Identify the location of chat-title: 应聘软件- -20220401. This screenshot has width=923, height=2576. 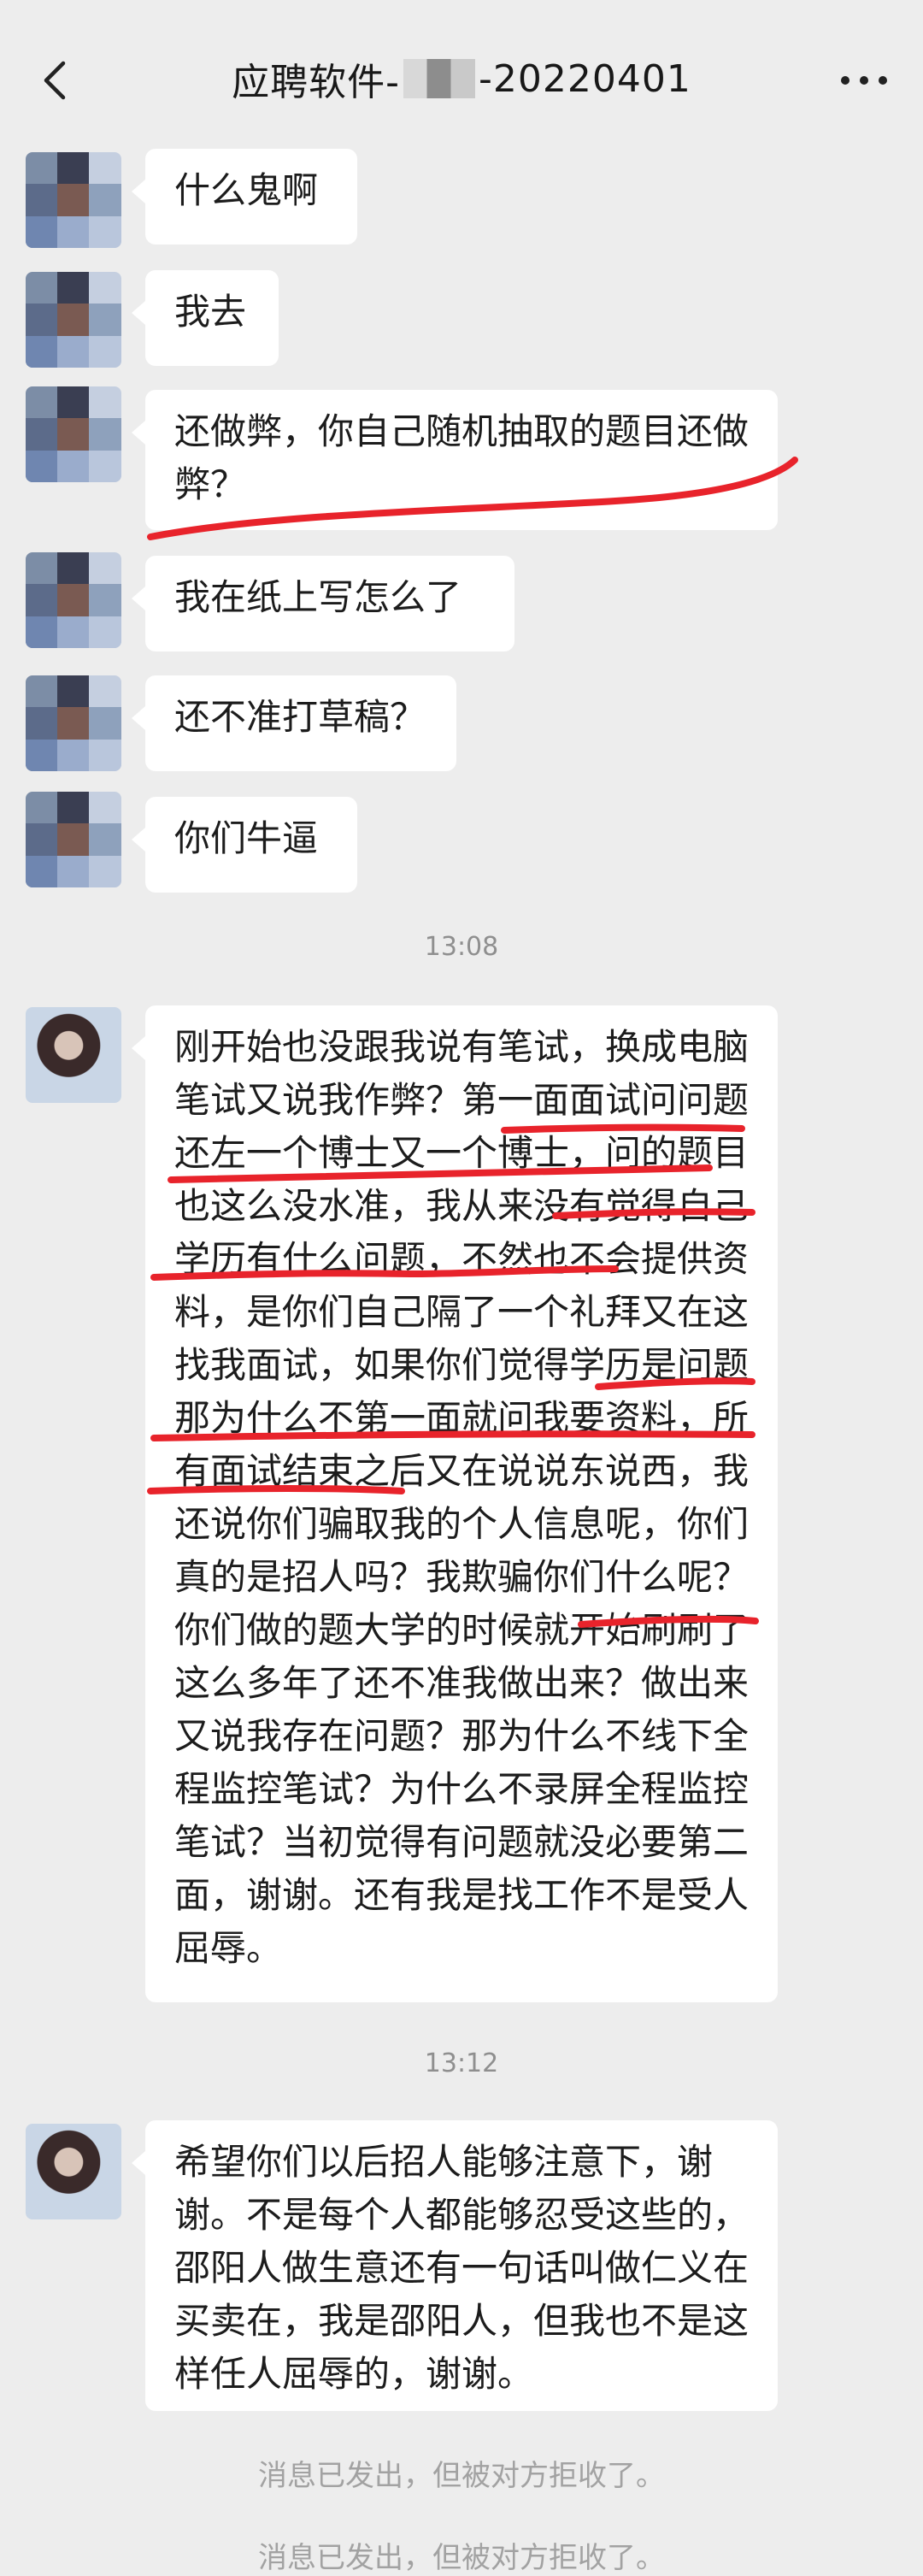
(461, 78).